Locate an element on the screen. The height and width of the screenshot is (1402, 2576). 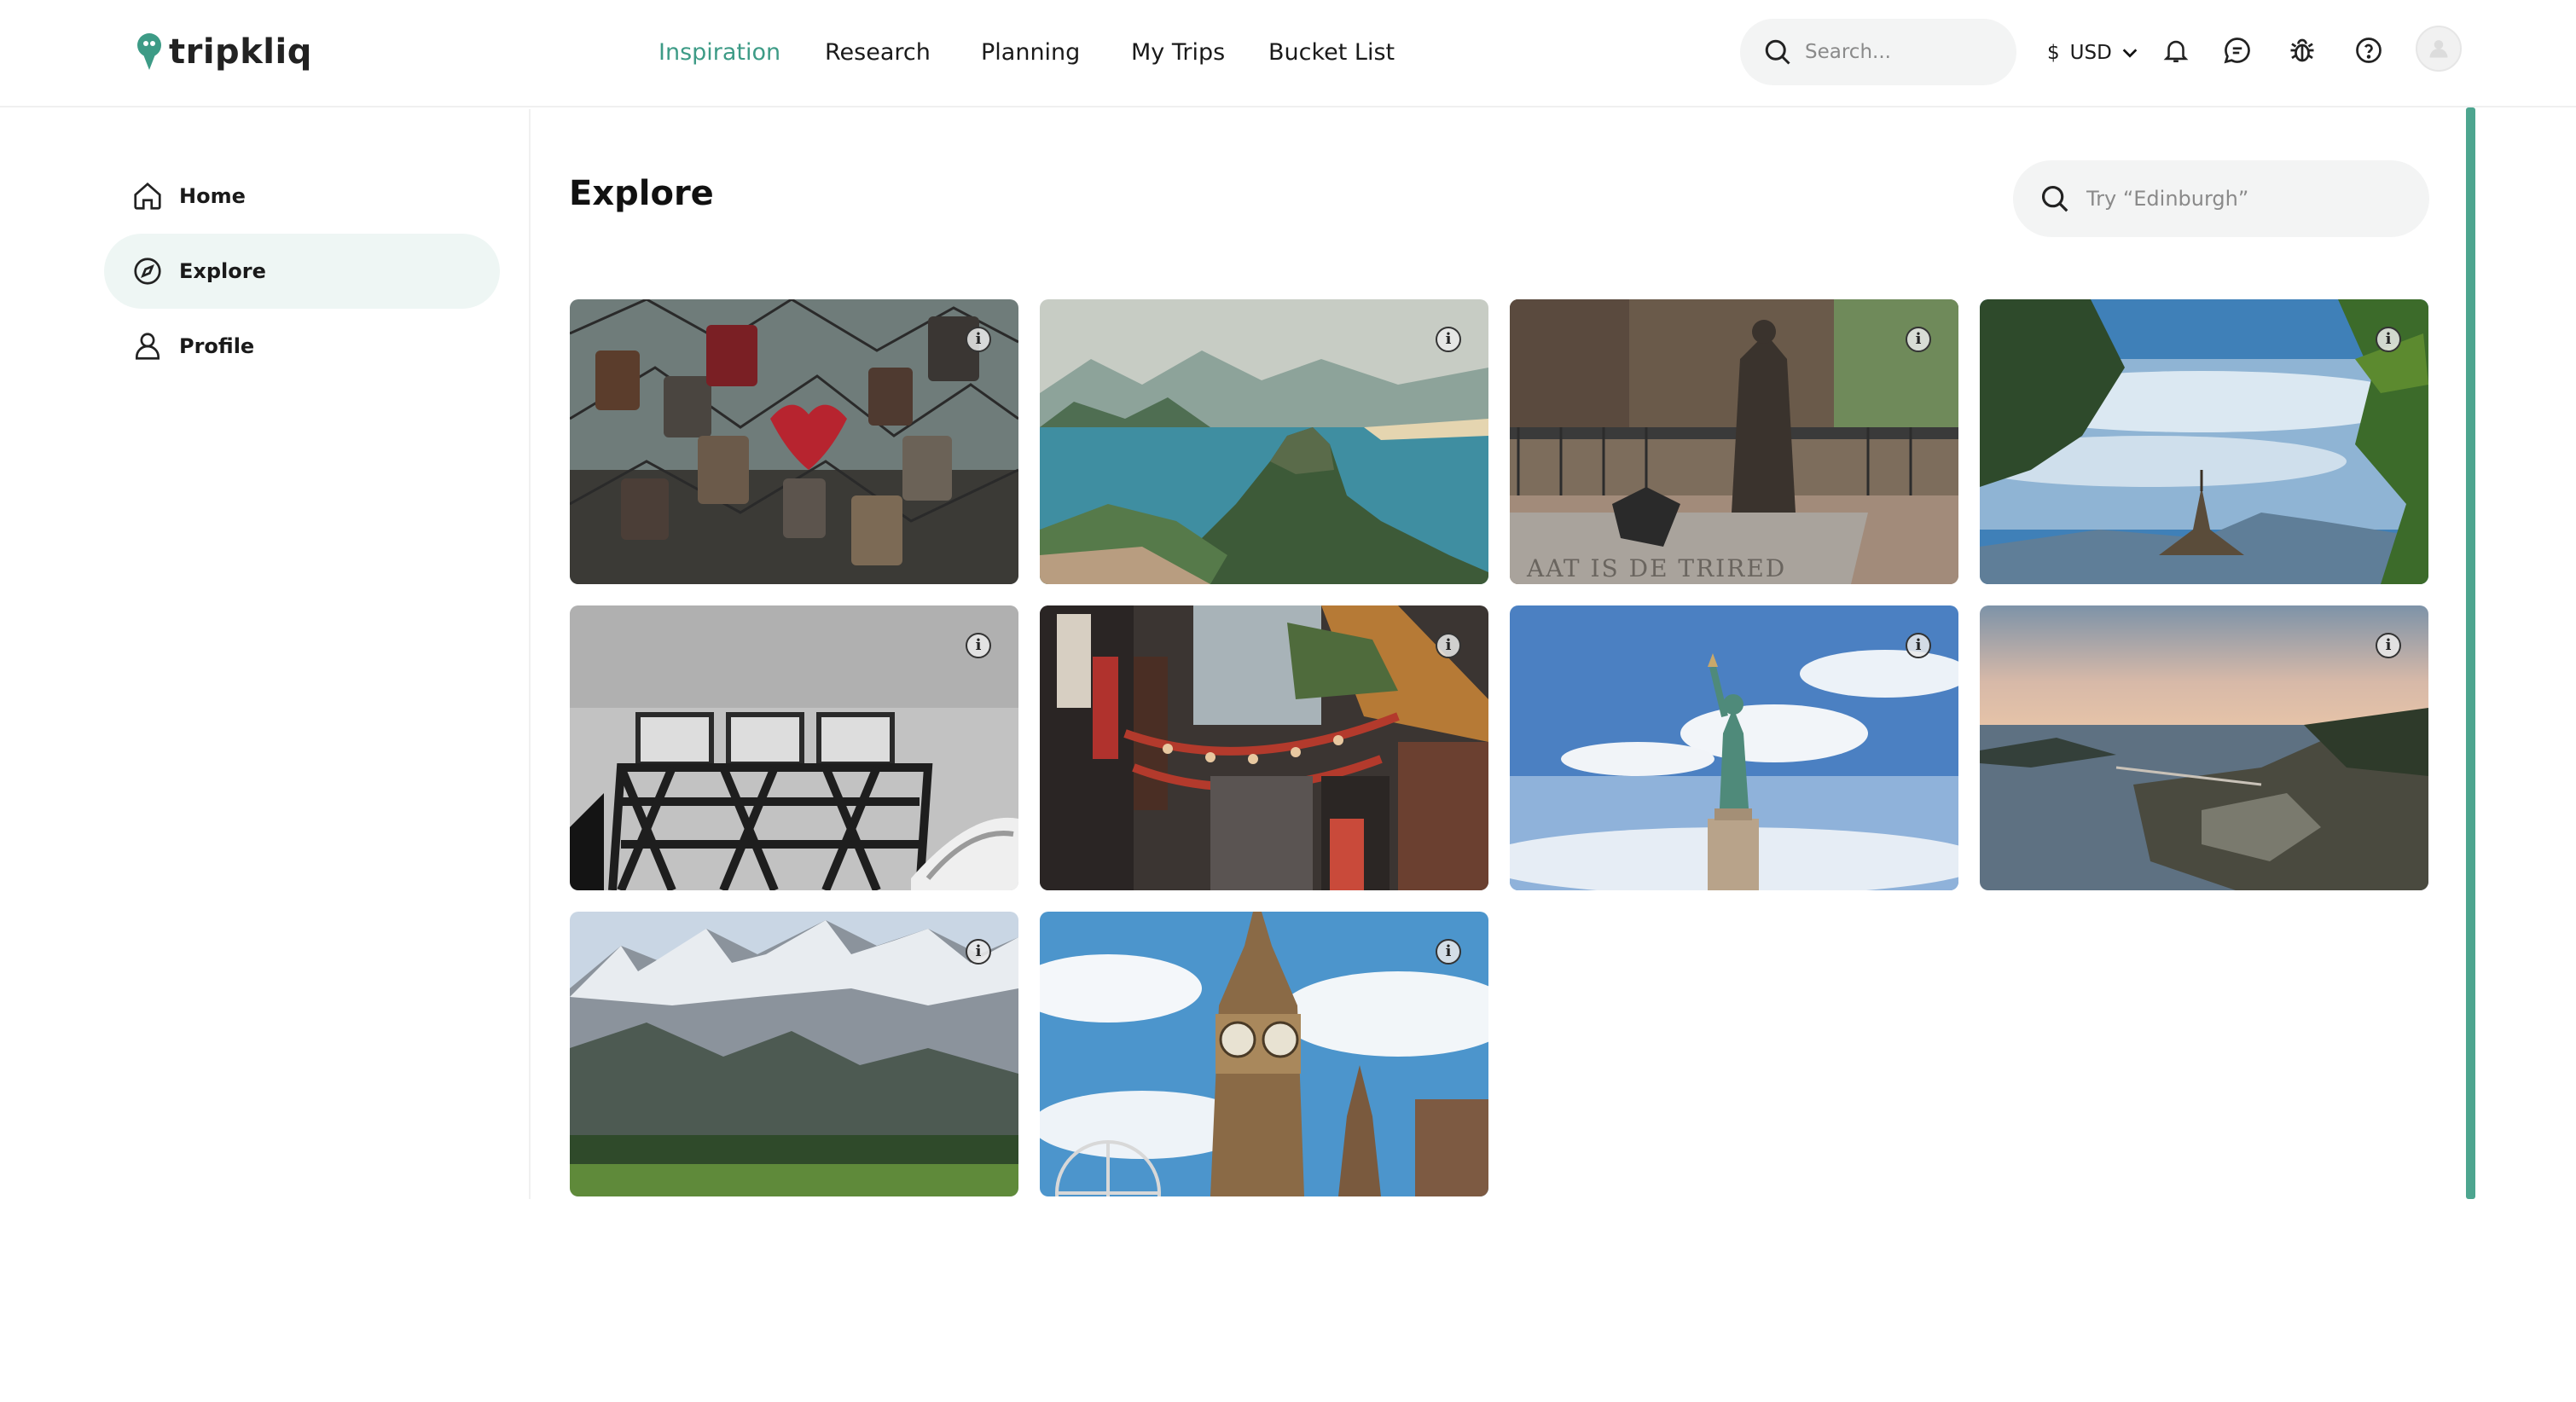
currency-code: USD is located at coordinates (2090, 53).